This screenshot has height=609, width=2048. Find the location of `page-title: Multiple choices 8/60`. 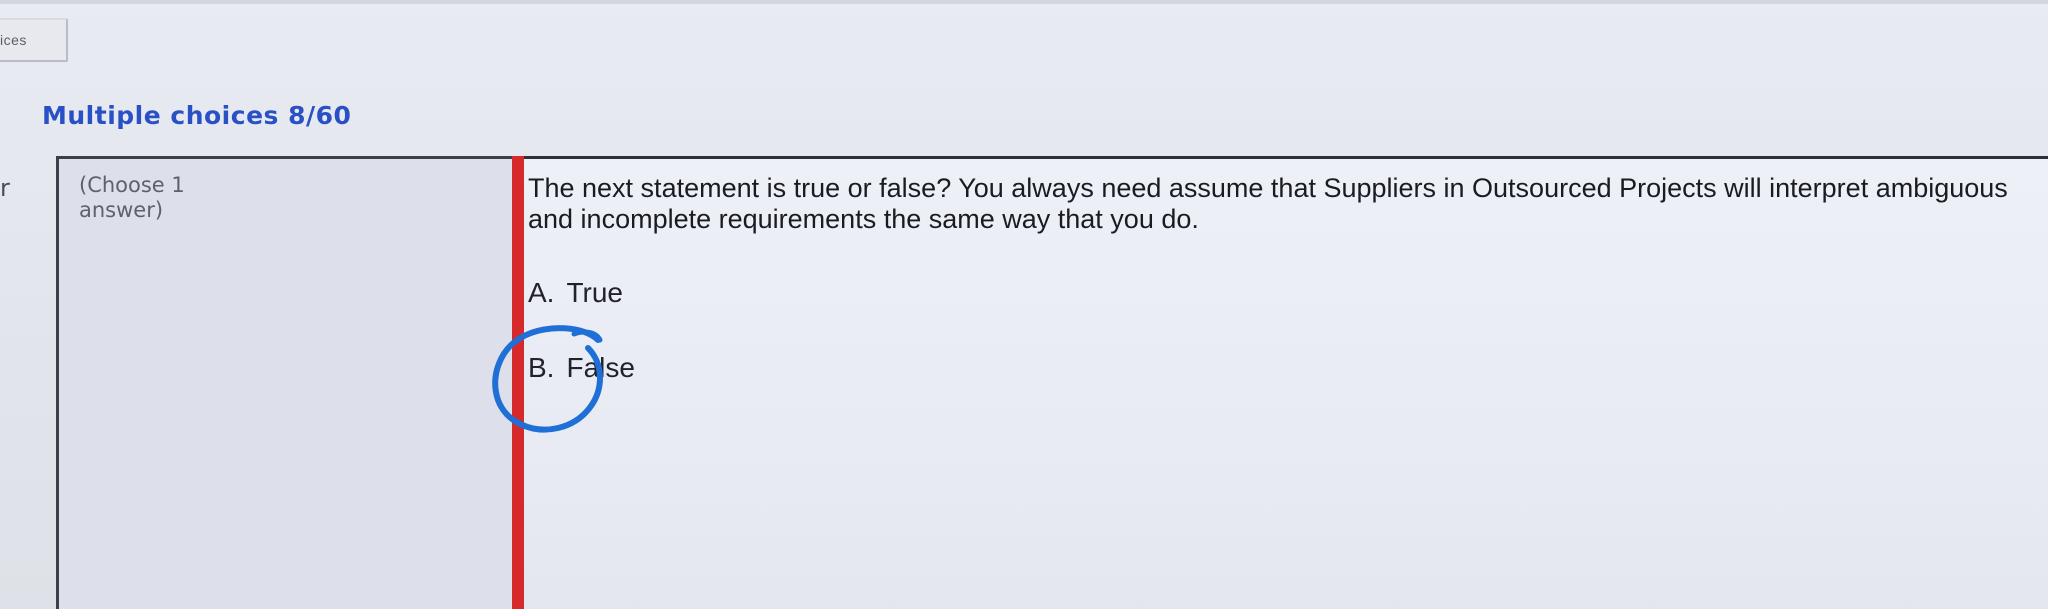

page-title: Multiple choices 8/60 is located at coordinates (197, 115).